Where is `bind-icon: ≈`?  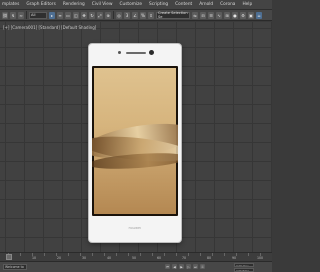
bind-icon: ≈ is located at coordinates (21, 15).